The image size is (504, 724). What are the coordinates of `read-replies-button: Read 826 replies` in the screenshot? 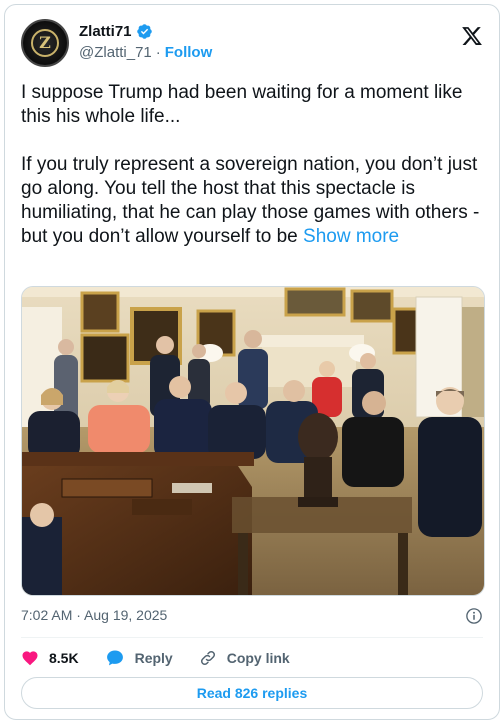 It's located at (252, 693).